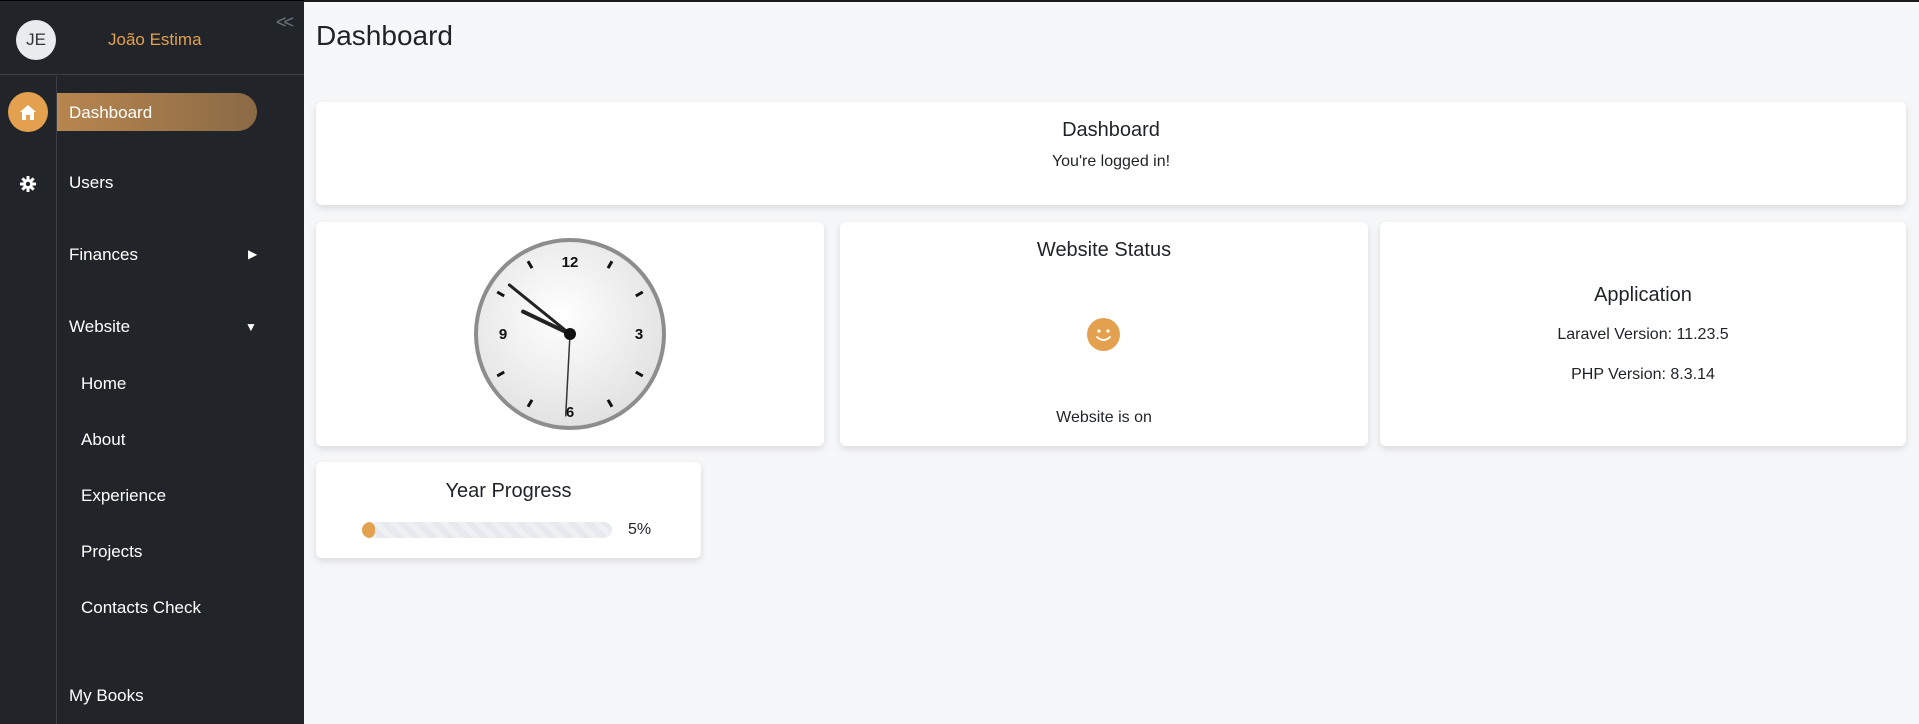  I want to click on website-status-card: Website Status Website is on, so click(1104, 334).